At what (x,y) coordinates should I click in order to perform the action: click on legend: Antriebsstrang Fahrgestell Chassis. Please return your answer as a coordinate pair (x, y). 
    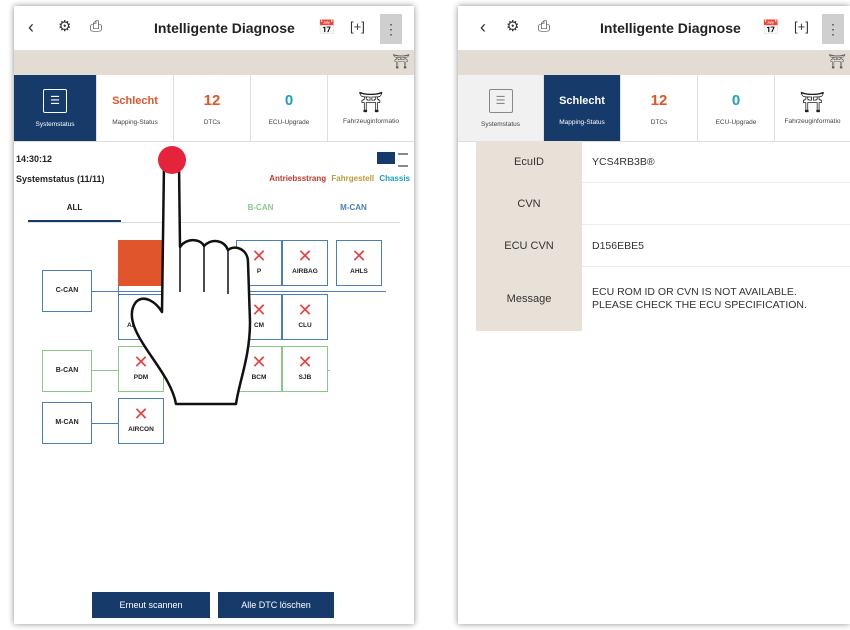
    Looking at the image, I should click on (339, 178).